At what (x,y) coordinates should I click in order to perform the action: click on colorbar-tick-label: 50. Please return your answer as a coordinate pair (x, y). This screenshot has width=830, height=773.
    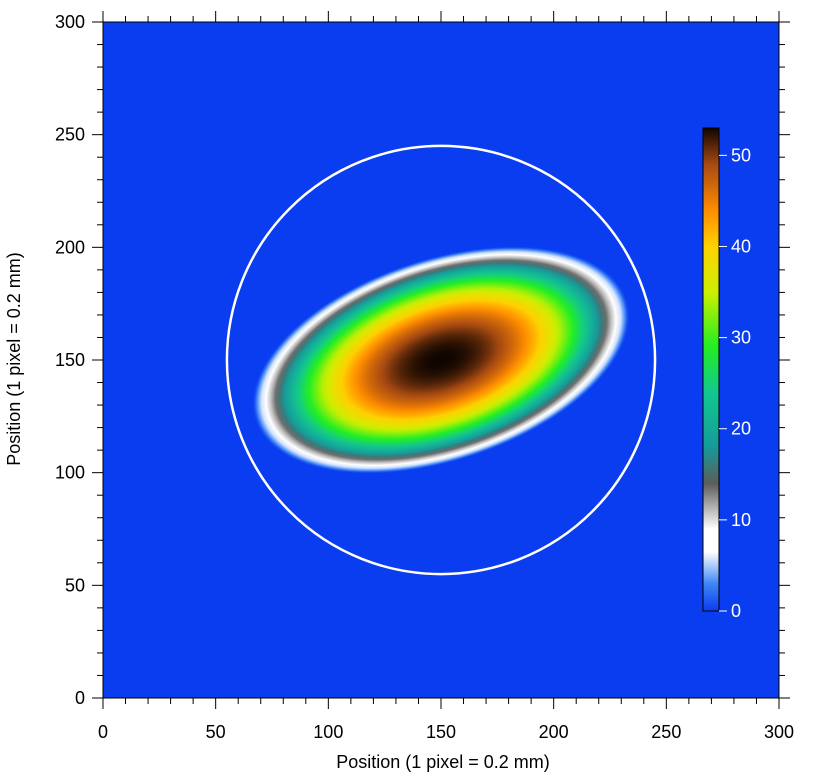
    Looking at the image, I should click on (741, 155).